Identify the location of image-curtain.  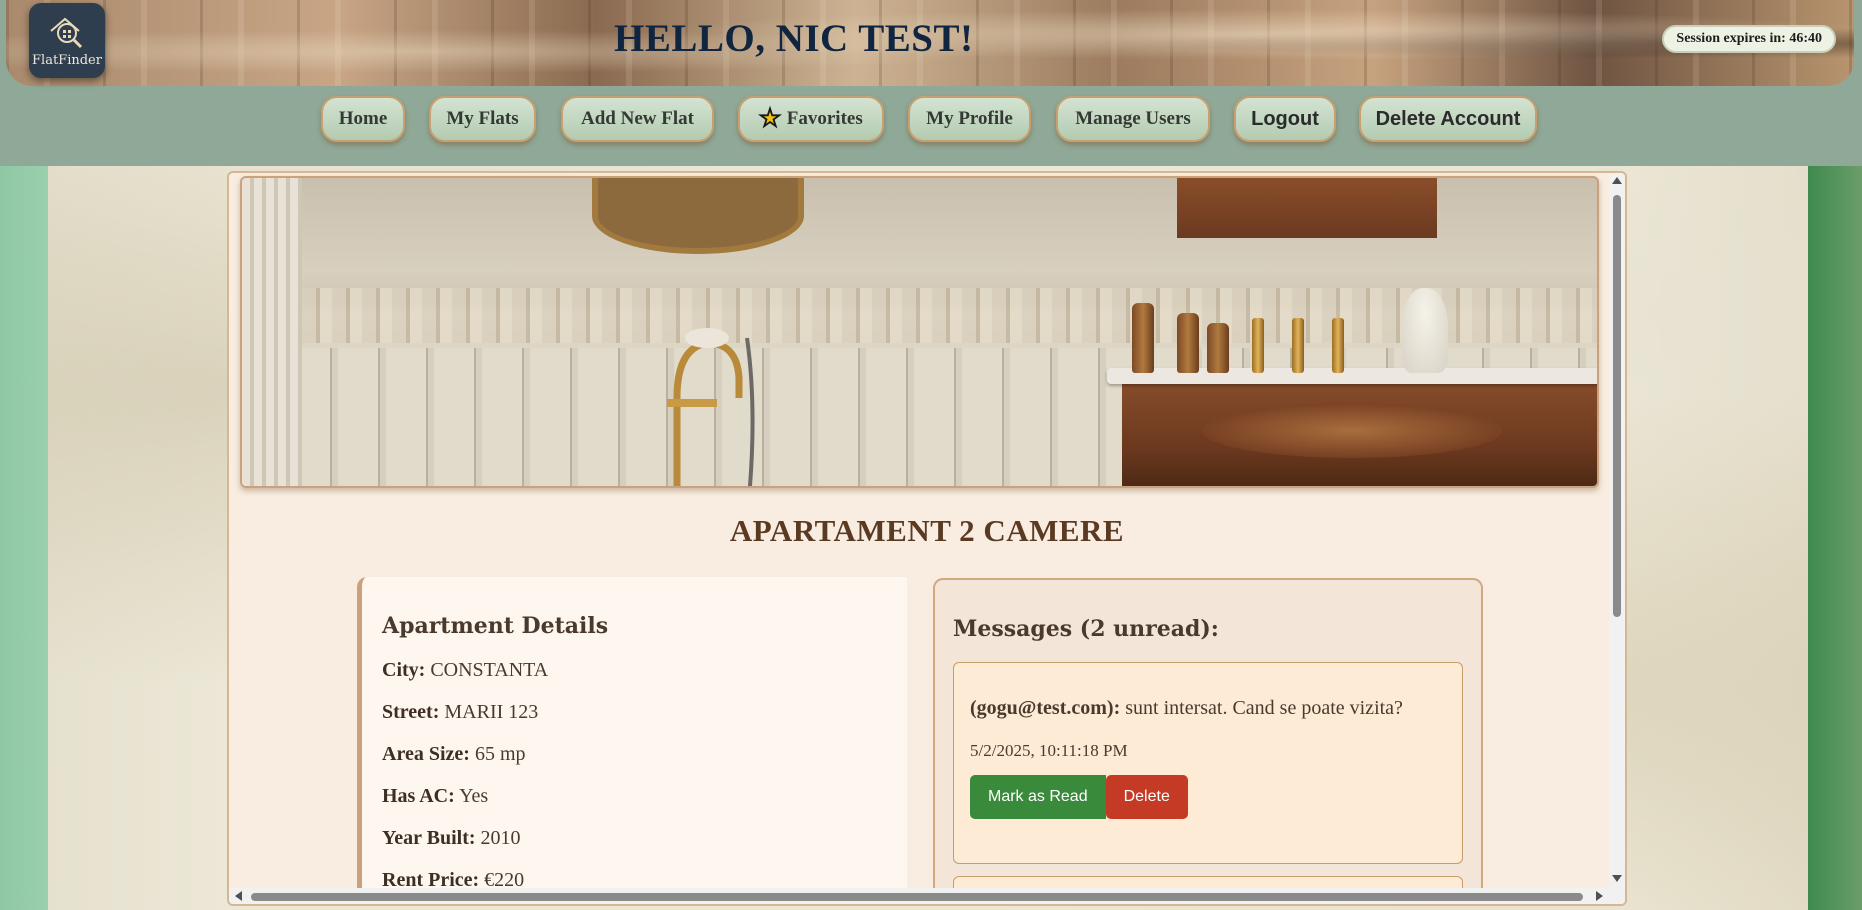
(272, 332).